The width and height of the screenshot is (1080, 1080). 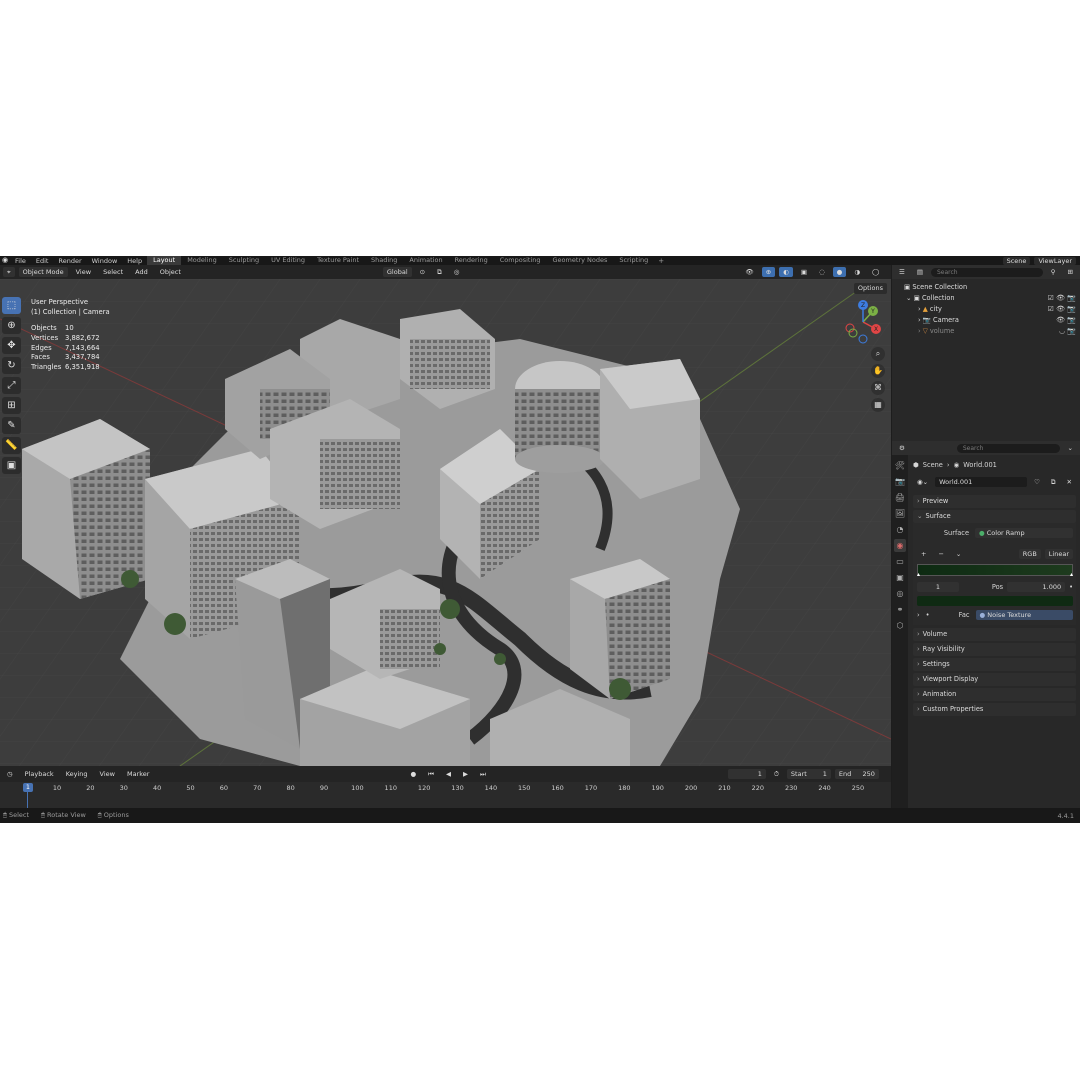 What do you see at coordinates (633, 260) in the screenshot?
I see `tab-scripting: Scripting` at bounding box center [633, 260].